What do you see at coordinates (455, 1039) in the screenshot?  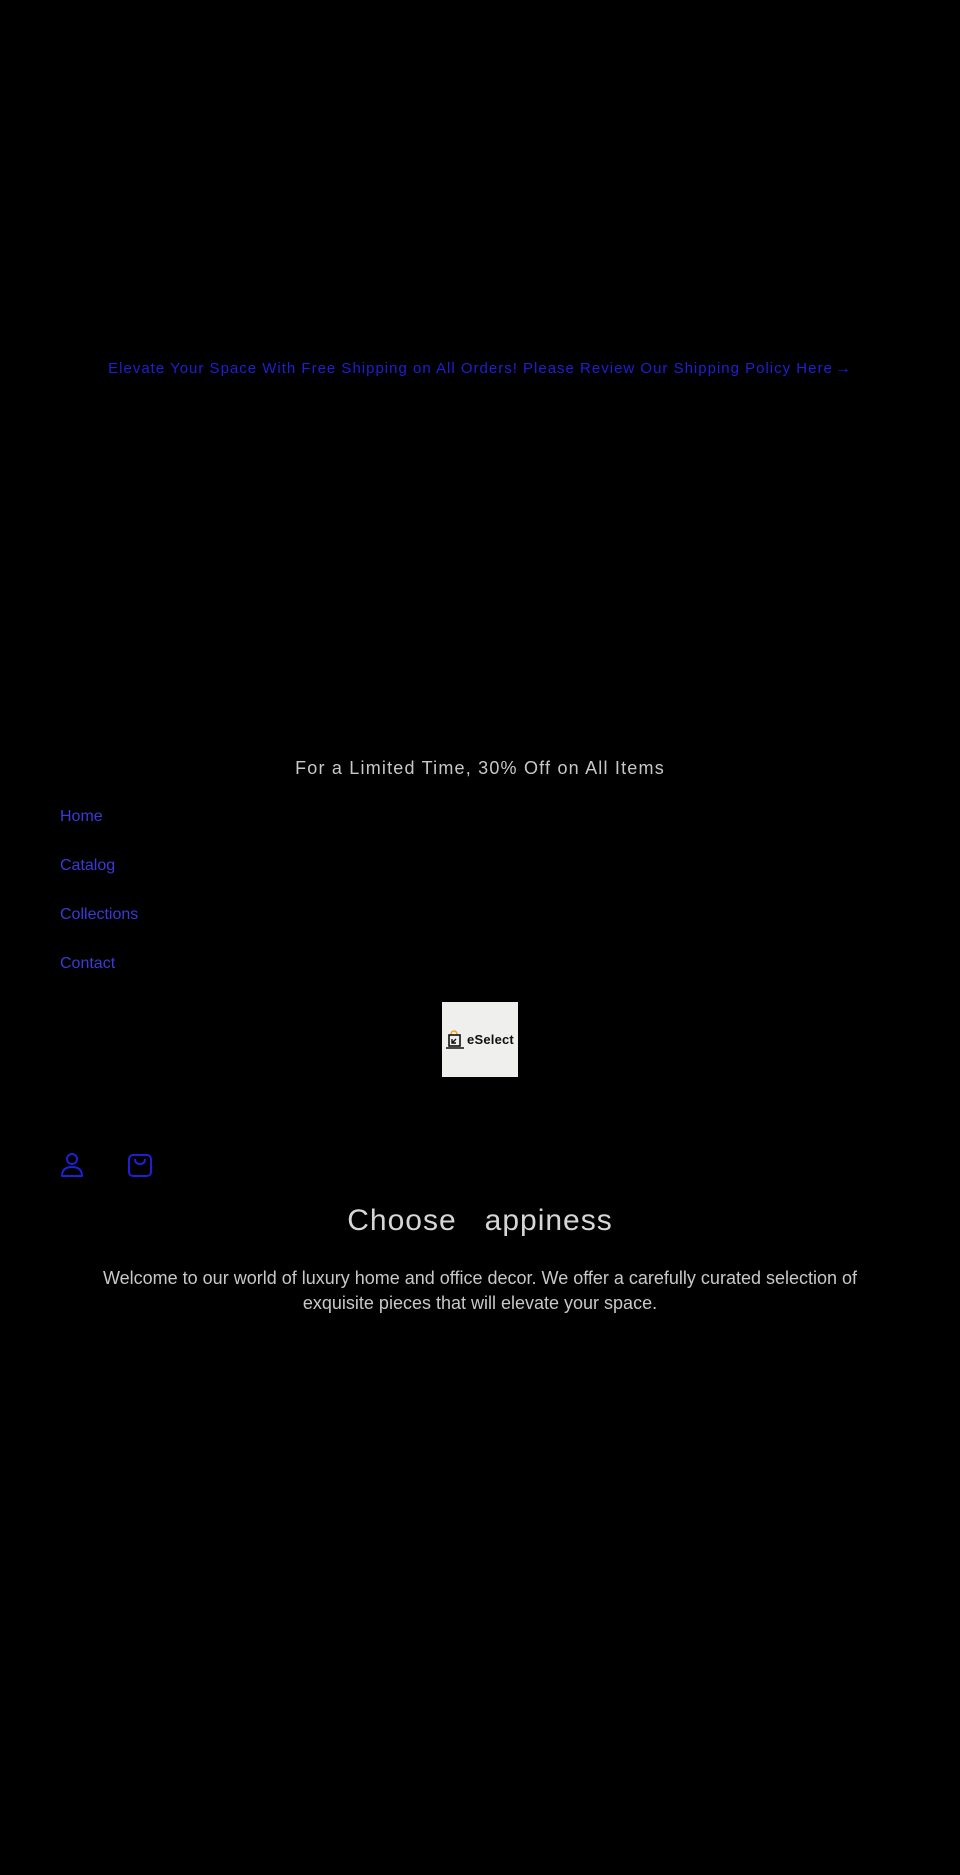 I see `shopping-bag-logo-icon` at bounding box center [455, 1039].